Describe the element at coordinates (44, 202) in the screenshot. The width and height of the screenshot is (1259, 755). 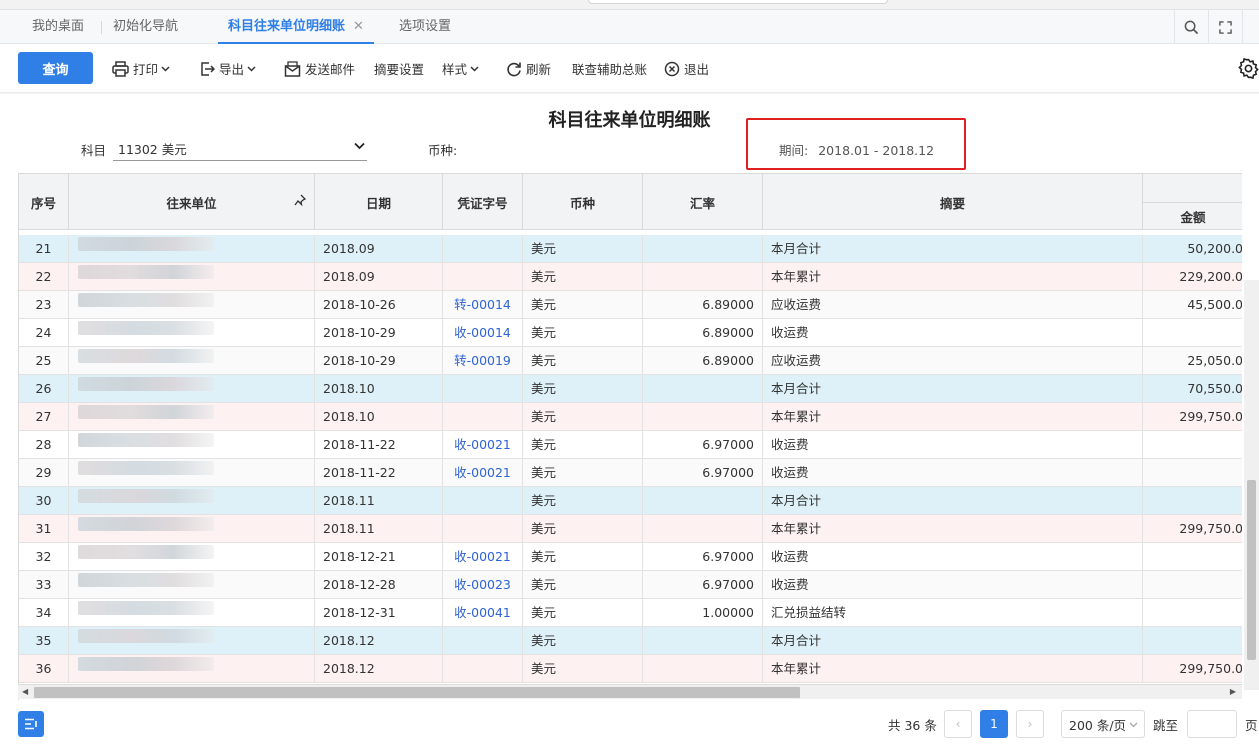
I see `col-header-seq: 序号` at that location.